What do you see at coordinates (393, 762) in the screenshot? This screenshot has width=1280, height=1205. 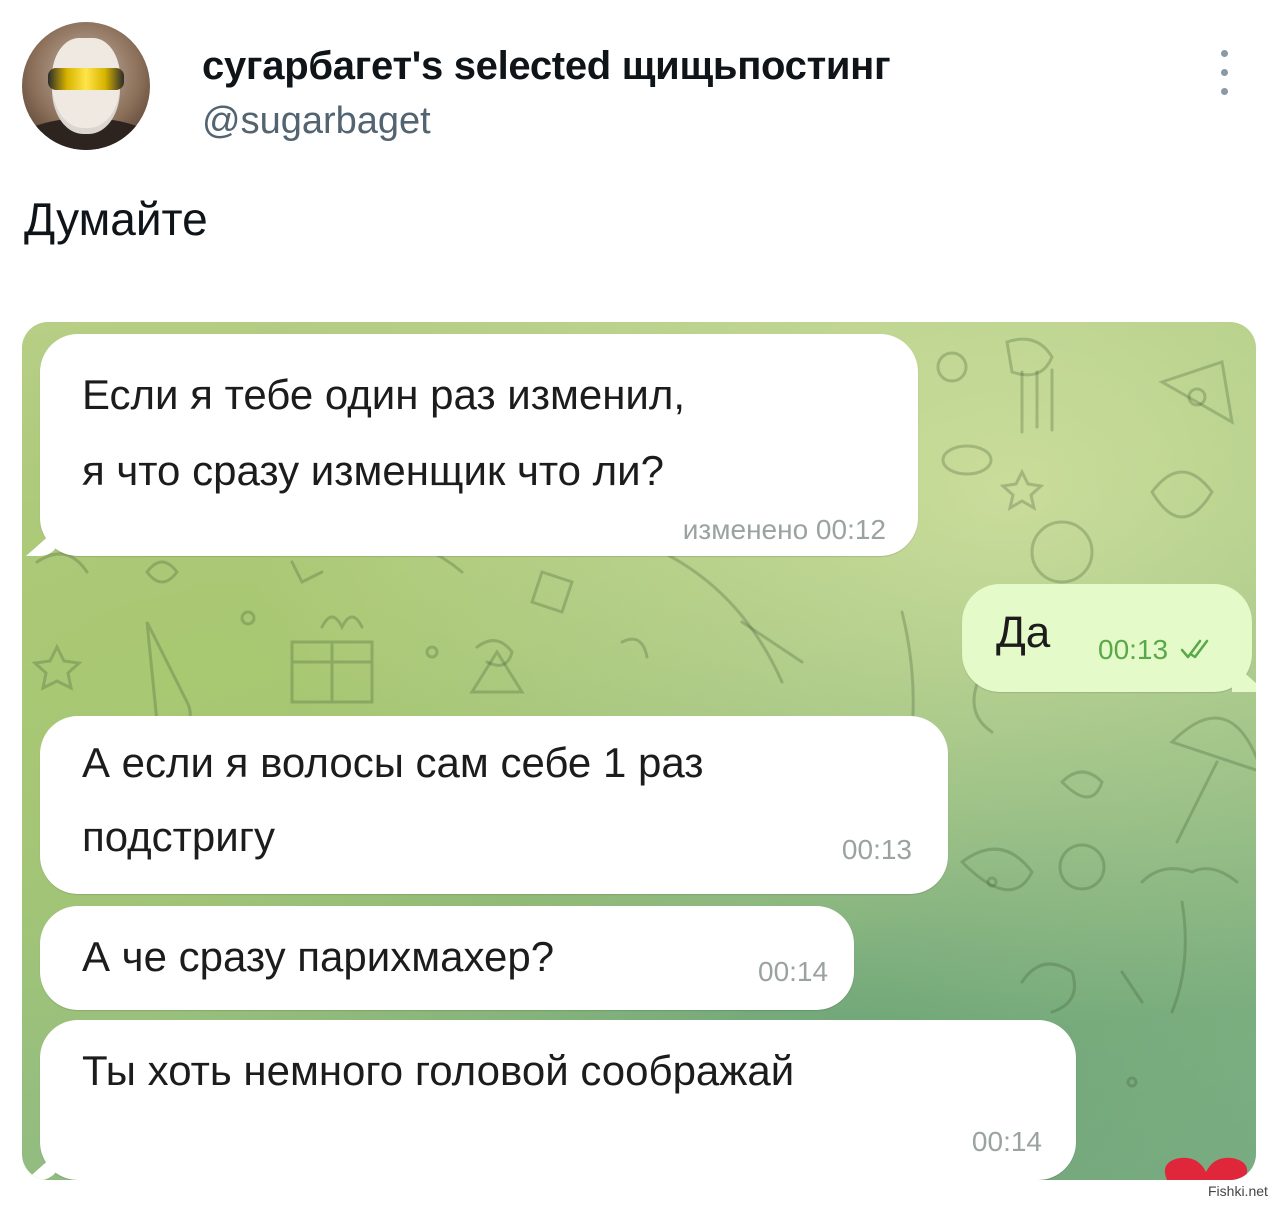 I see `message-text: А если я волосы сам себе 1 раз` at bounding box center [393, 762].